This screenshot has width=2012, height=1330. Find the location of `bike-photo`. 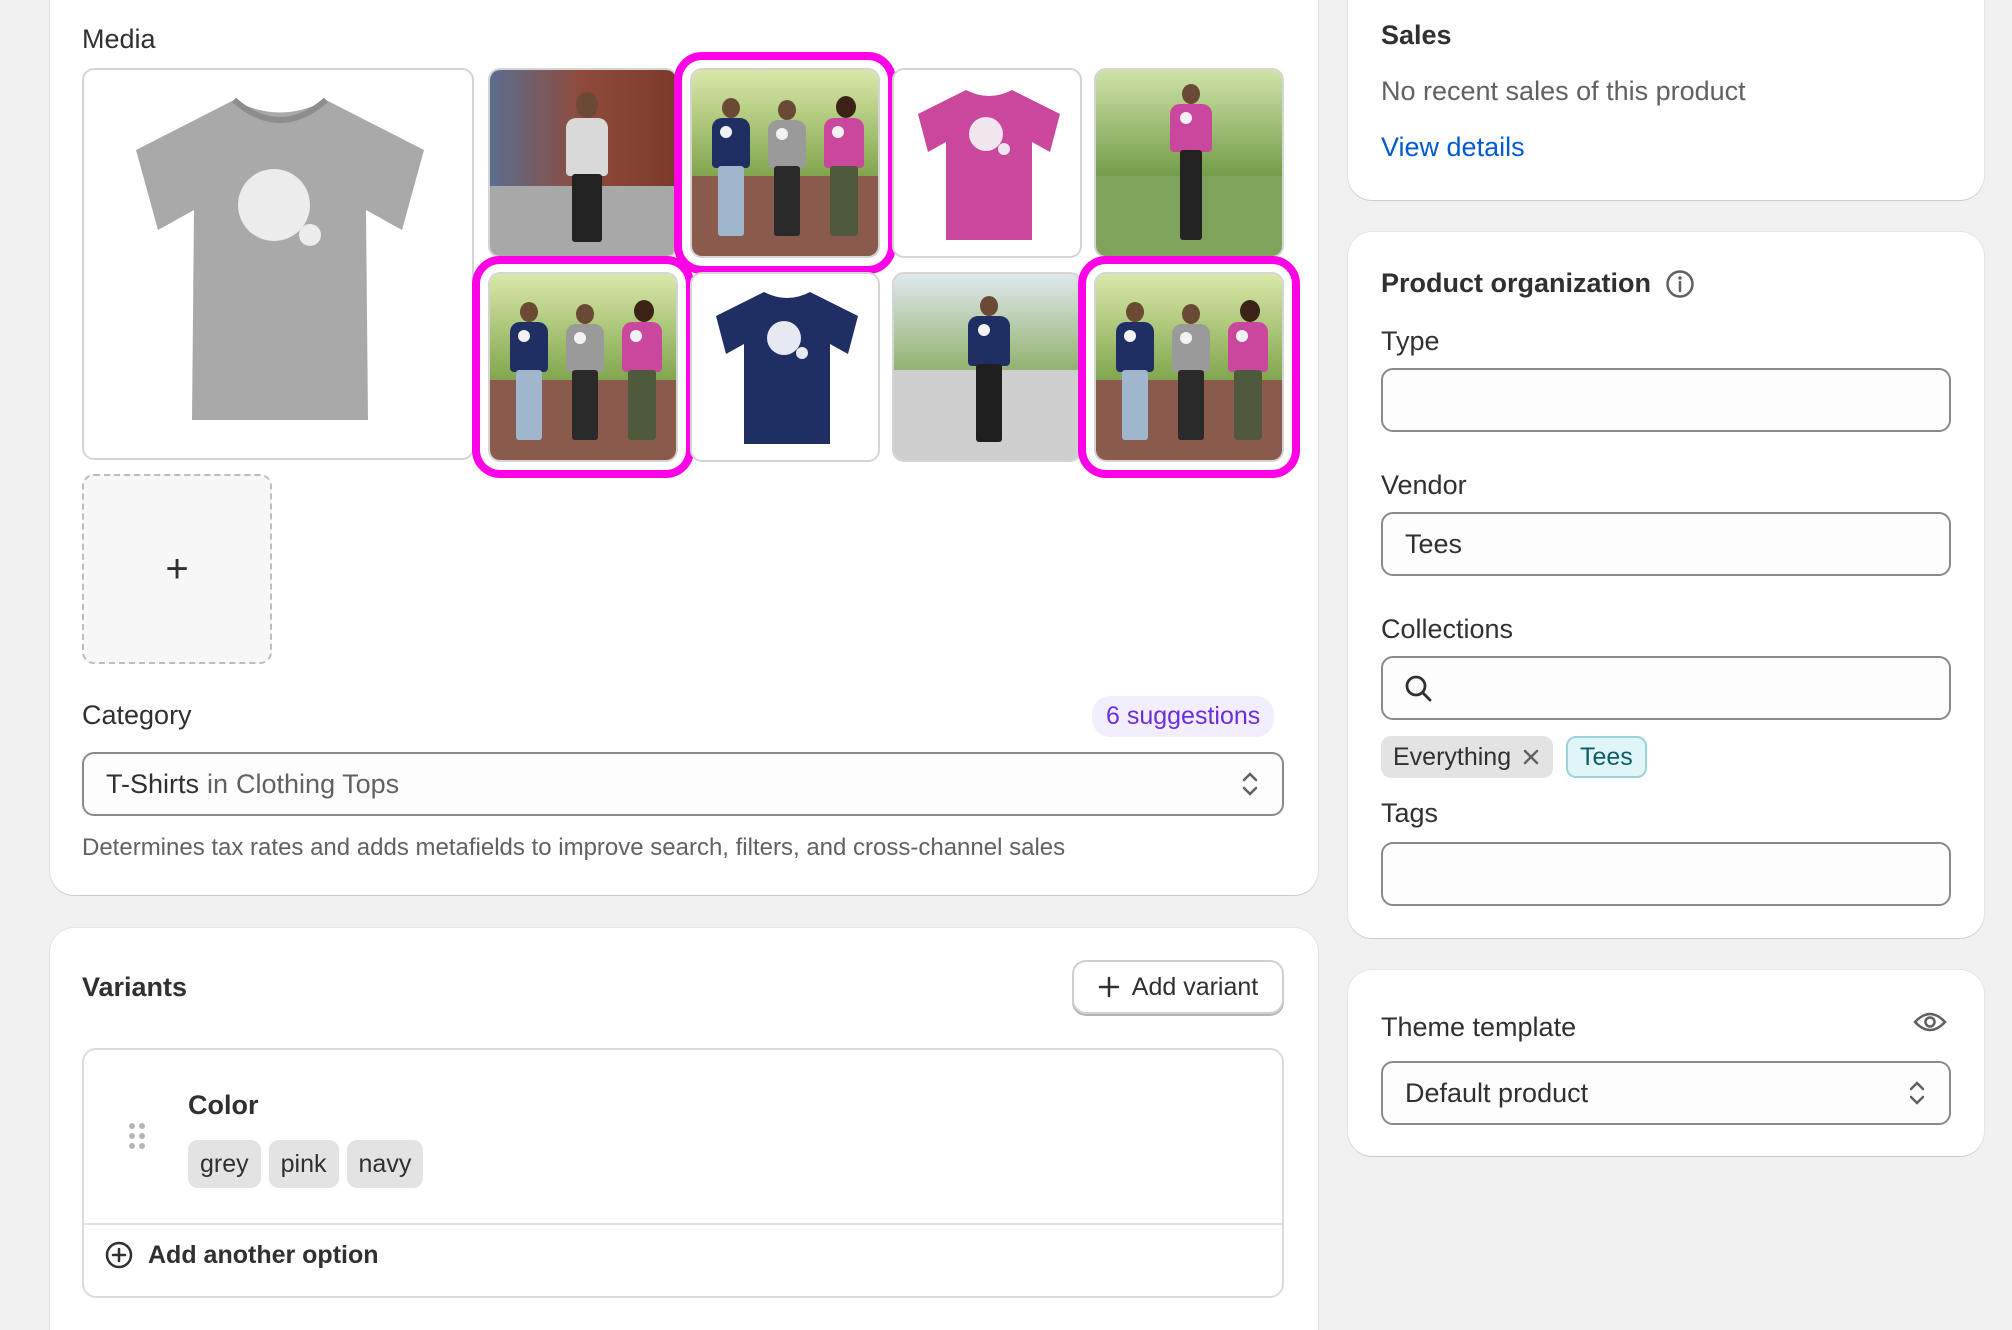

bike-photo is located at coordinates (1189, 163).